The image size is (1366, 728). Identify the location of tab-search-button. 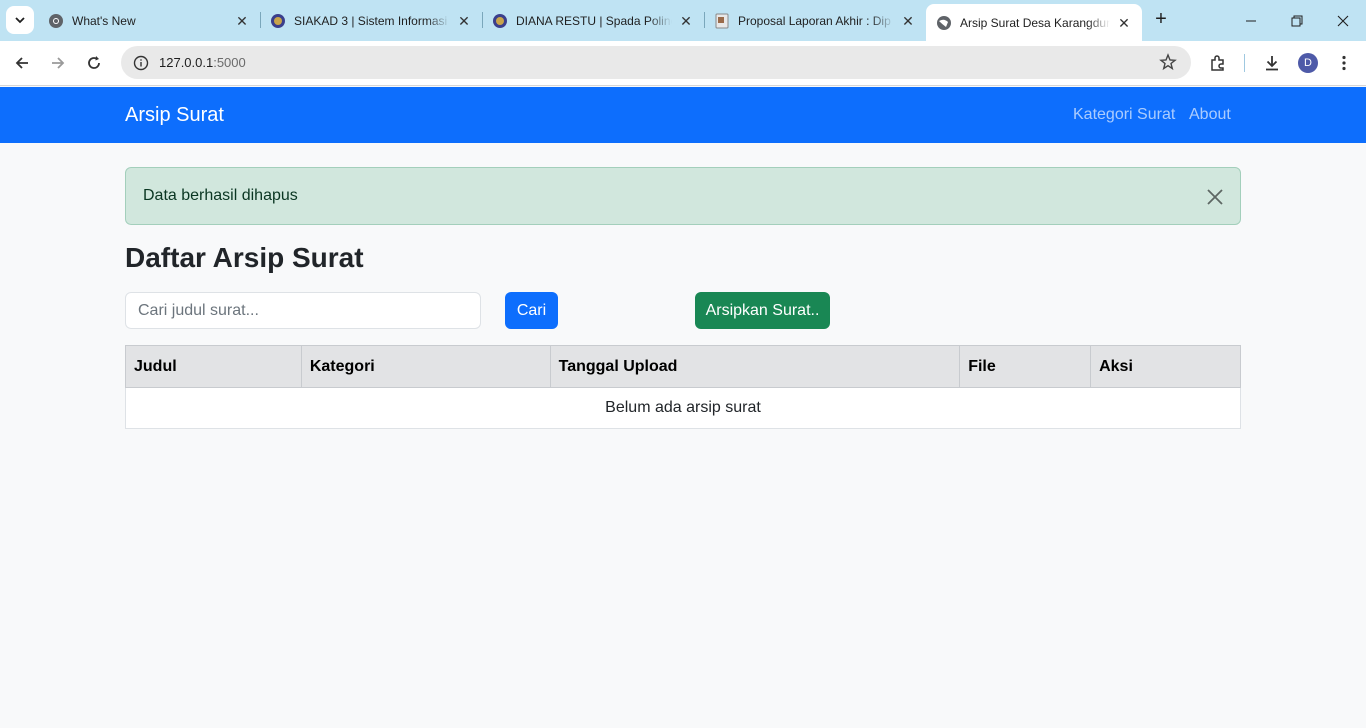
(20, 20).